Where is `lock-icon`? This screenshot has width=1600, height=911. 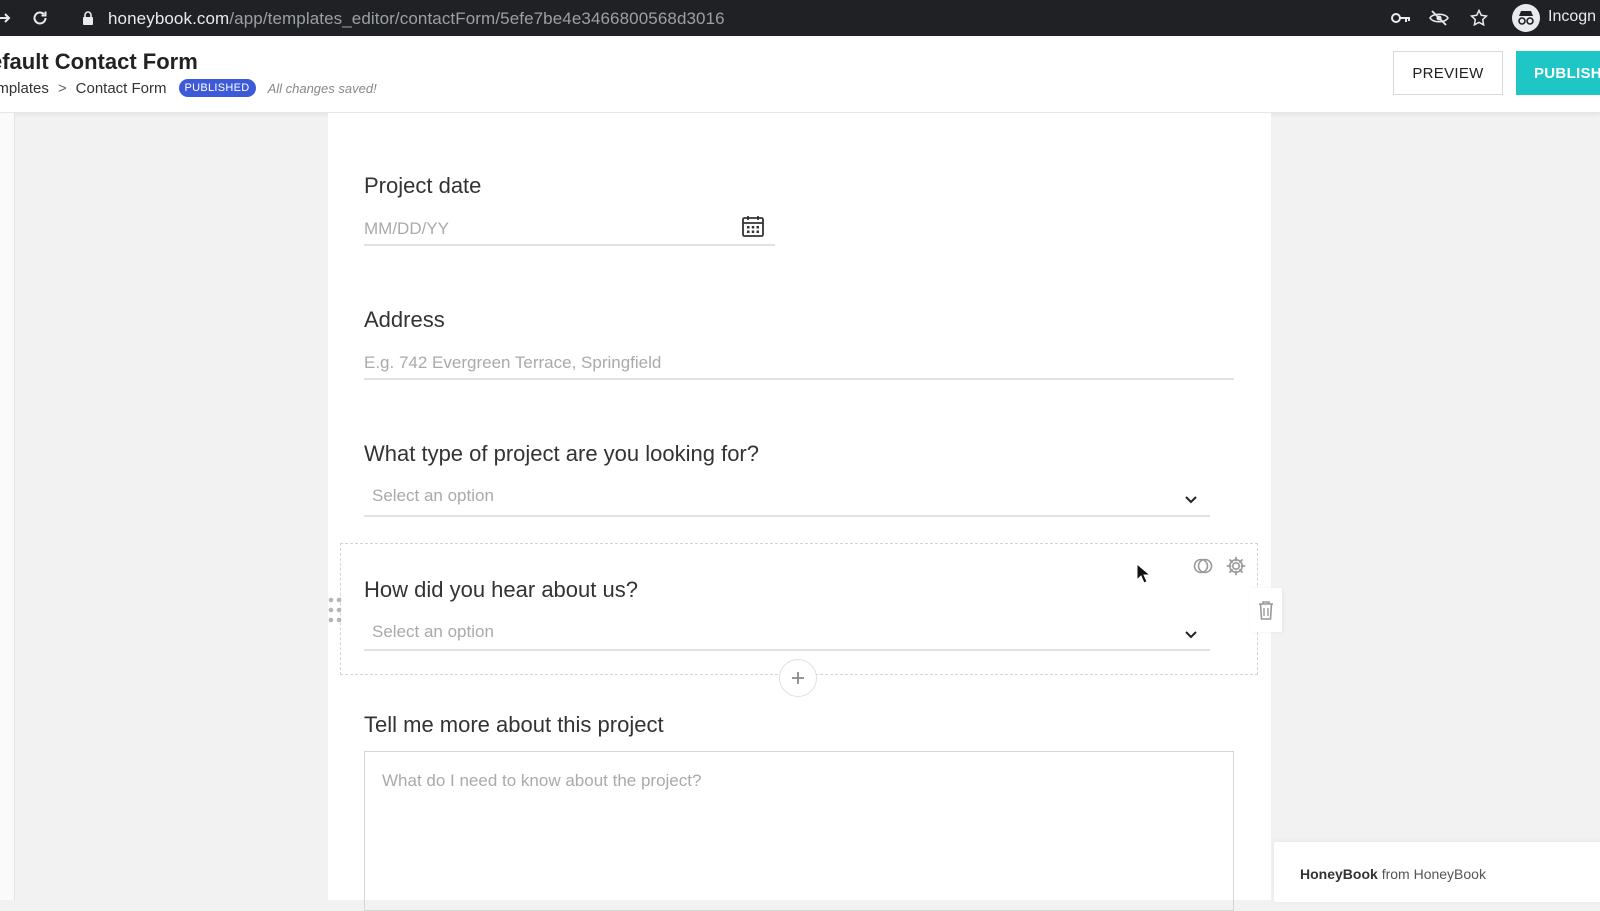
lock-icon is located at coordinates (88, 20).